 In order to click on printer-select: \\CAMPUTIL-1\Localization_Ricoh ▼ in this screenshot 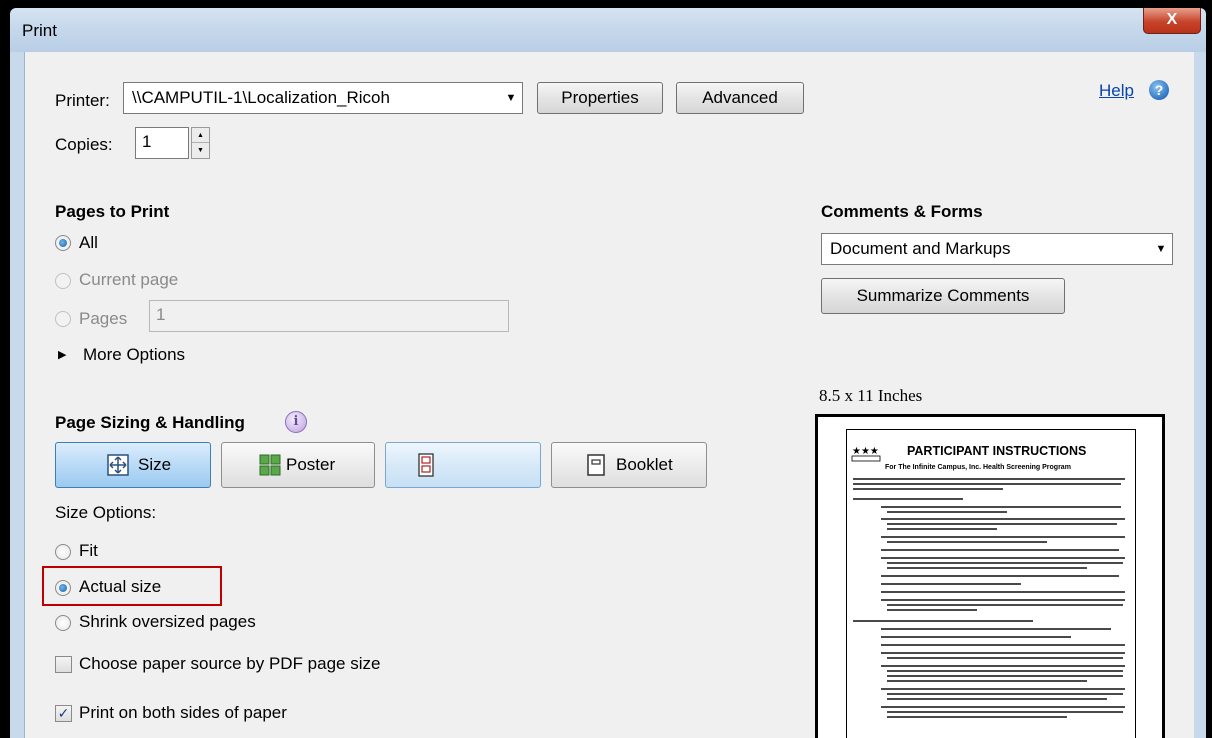, I will do `click(323, 98)`.